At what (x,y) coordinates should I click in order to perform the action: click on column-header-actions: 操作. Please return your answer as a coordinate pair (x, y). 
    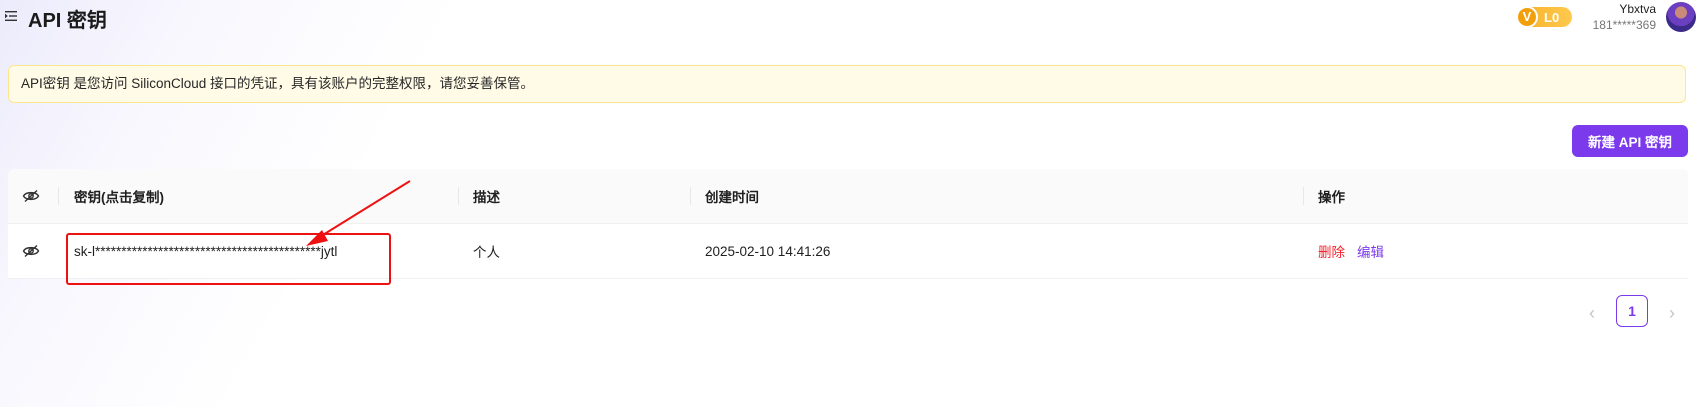
    Looking at the image, I should click on (1331, 197).